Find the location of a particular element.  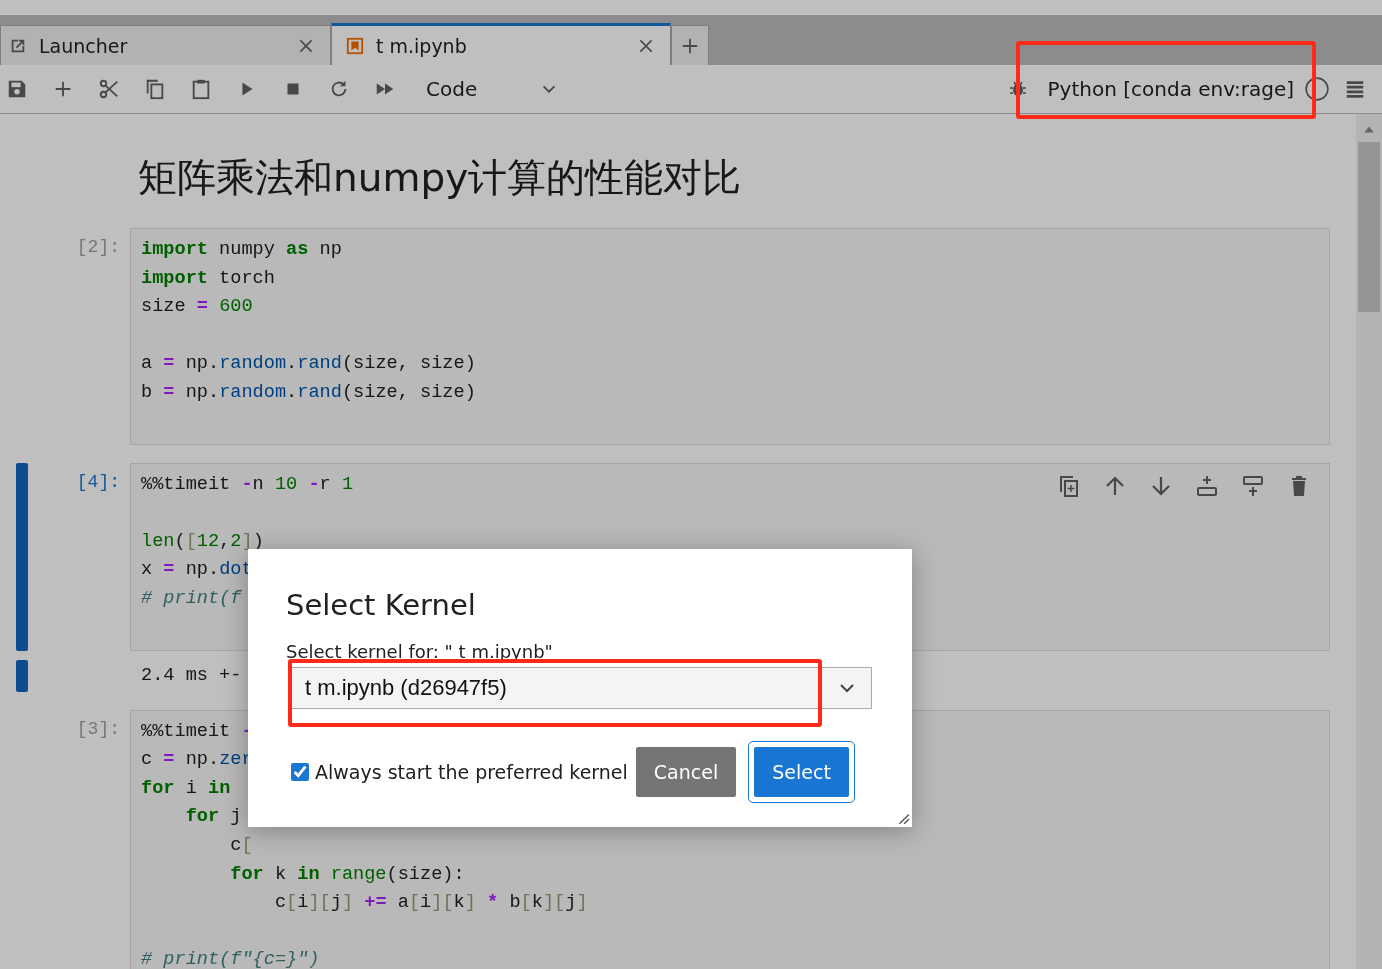

code-line: # print(f is located at coordinates (191, 598).